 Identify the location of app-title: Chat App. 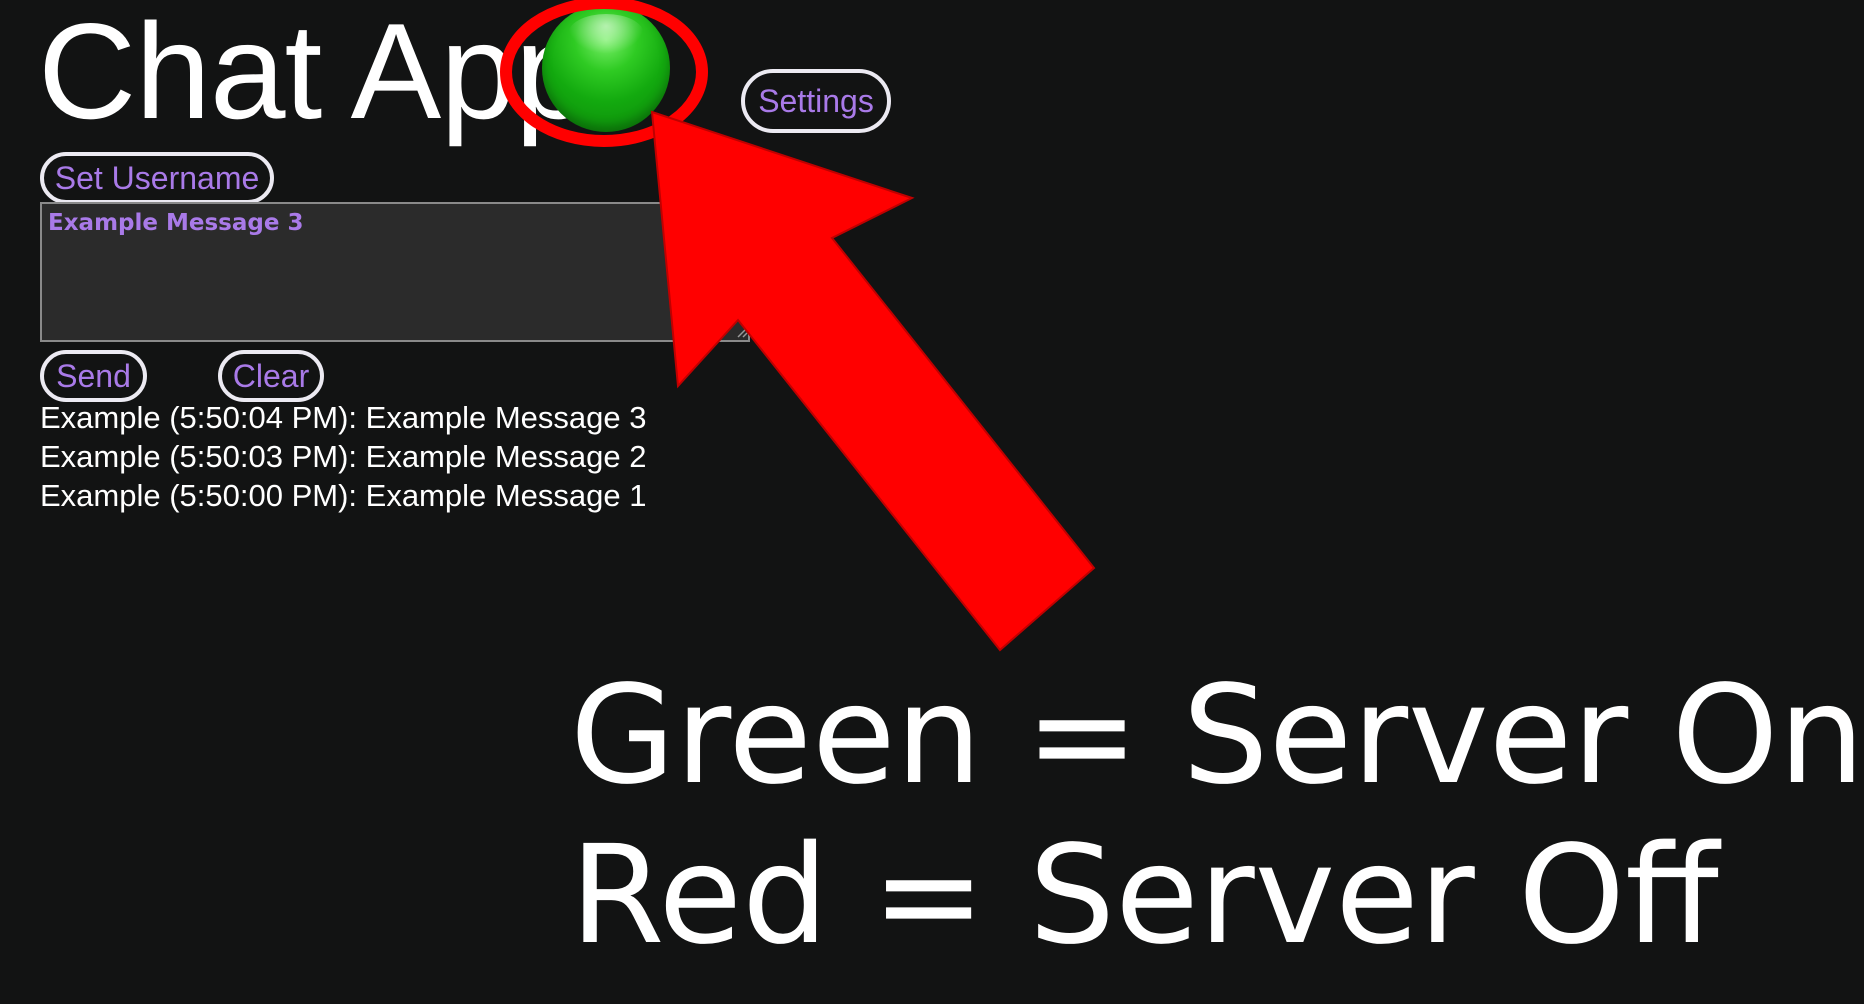
(314, 73).